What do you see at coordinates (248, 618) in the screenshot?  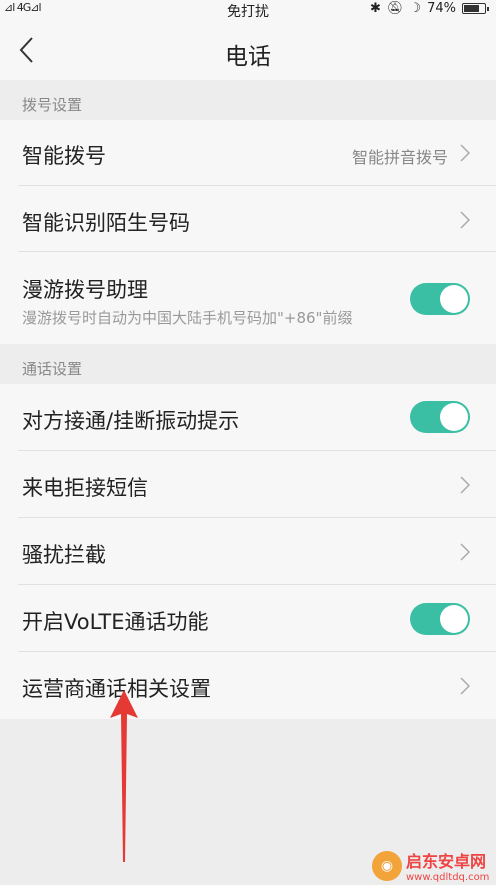 I see `row-volte: 开启VoLTE通话功能` at bounding box center [248, 618].